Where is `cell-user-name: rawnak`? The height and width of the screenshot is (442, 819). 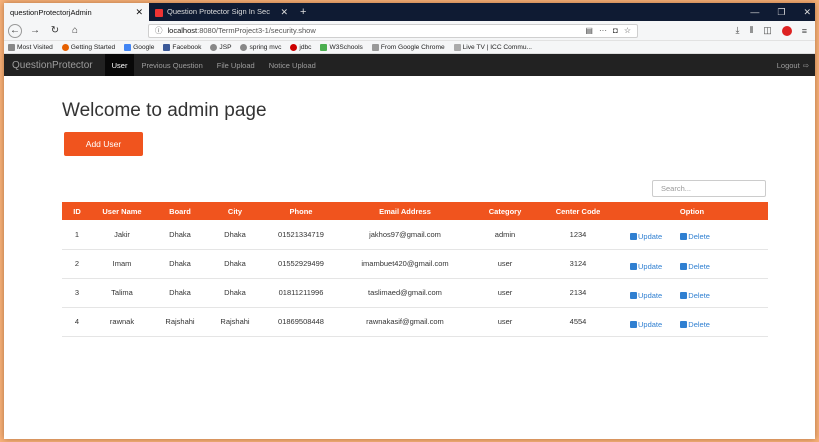 cell-user-name: rawnak is located at coordinates (122, 321).